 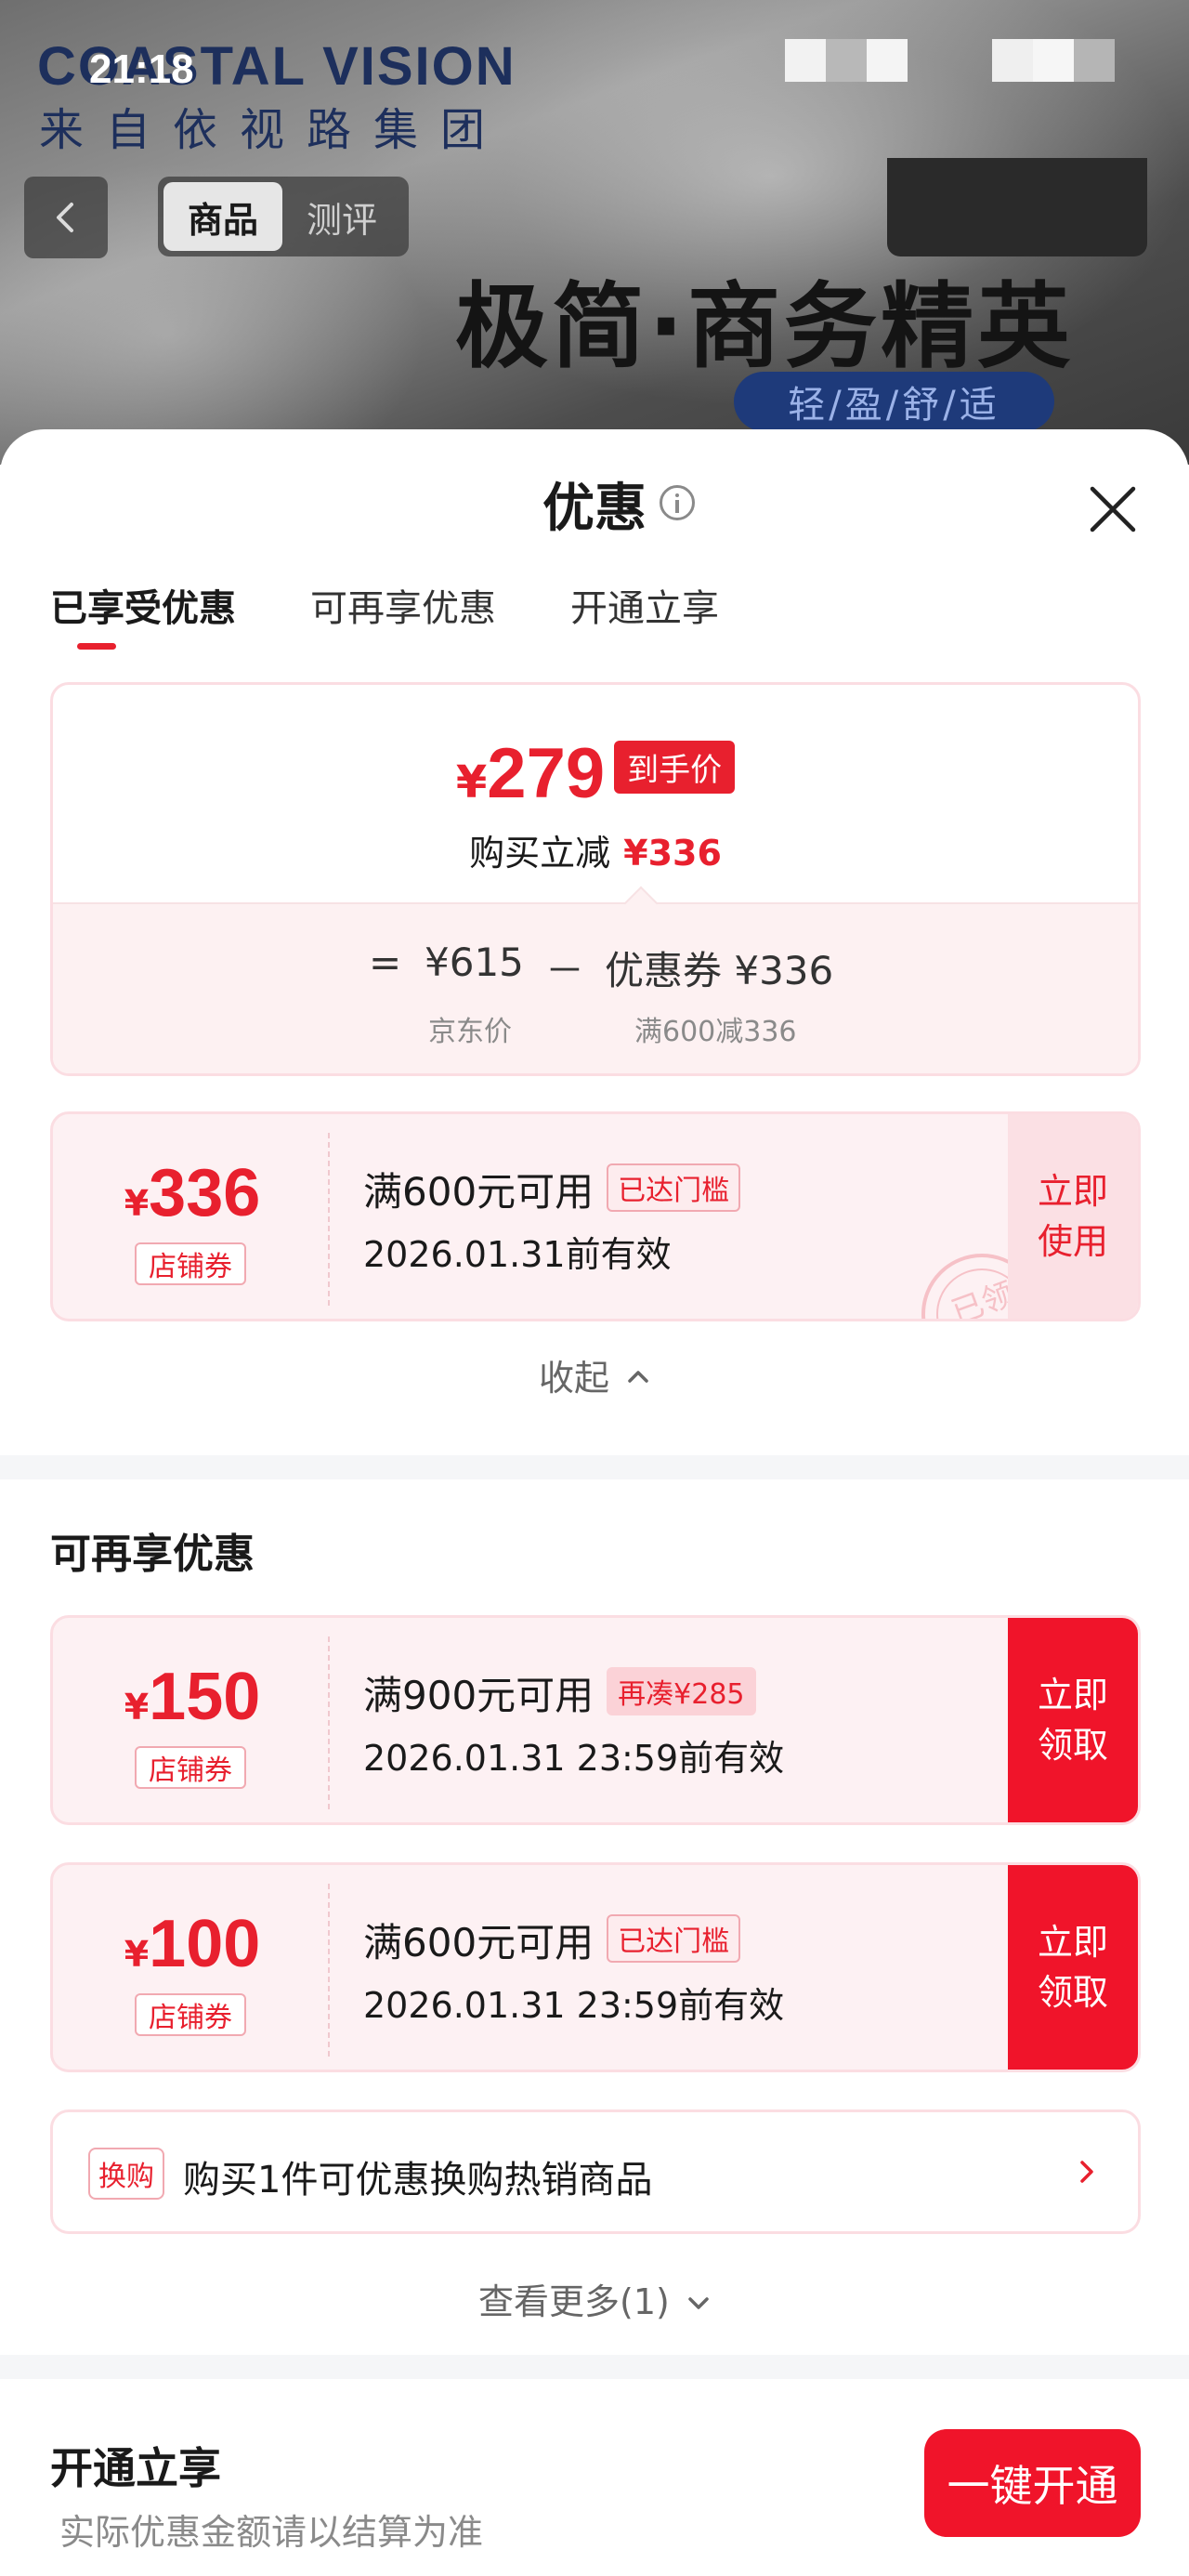 I want to click on tab-product: 商品, so click(x=222, y=216).